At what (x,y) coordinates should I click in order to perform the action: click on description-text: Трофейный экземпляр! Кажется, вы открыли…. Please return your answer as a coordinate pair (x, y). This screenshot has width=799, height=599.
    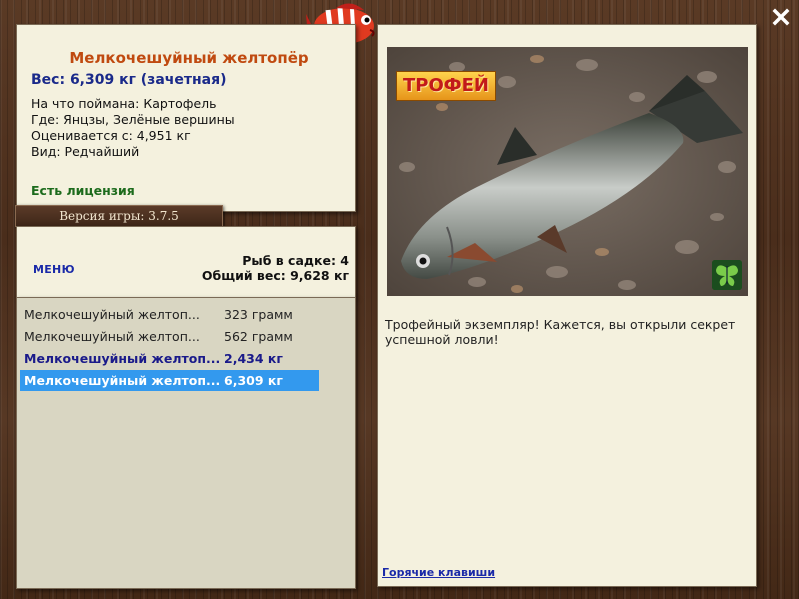
    Looking at the image, I should click on (560, 332).